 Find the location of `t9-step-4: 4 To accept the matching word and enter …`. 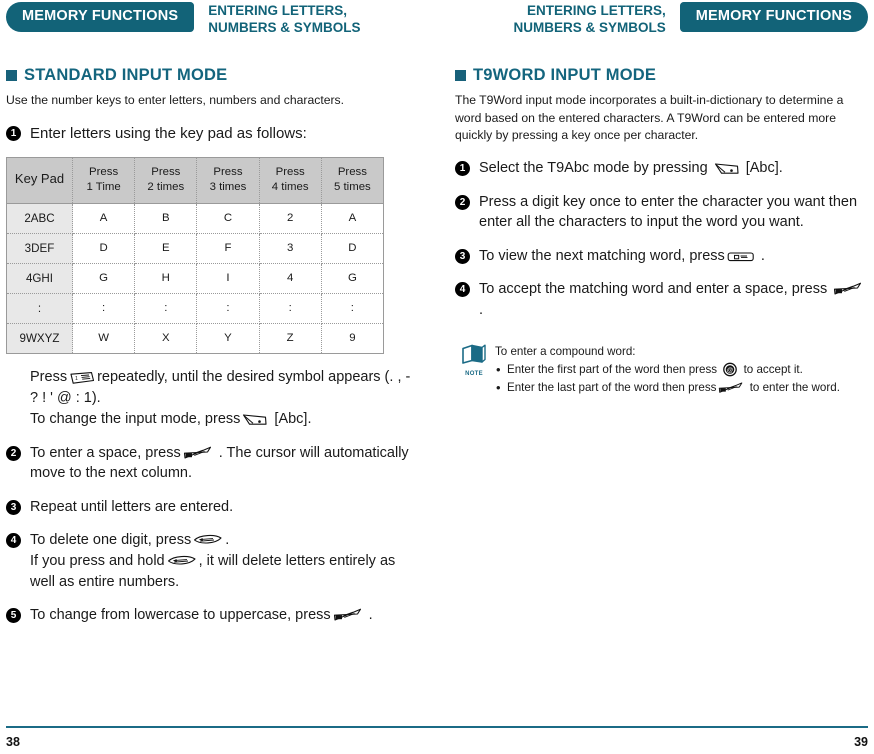

t9-step-4: 4 To accept the matching word and enter … is located at coordinates (661, 299).